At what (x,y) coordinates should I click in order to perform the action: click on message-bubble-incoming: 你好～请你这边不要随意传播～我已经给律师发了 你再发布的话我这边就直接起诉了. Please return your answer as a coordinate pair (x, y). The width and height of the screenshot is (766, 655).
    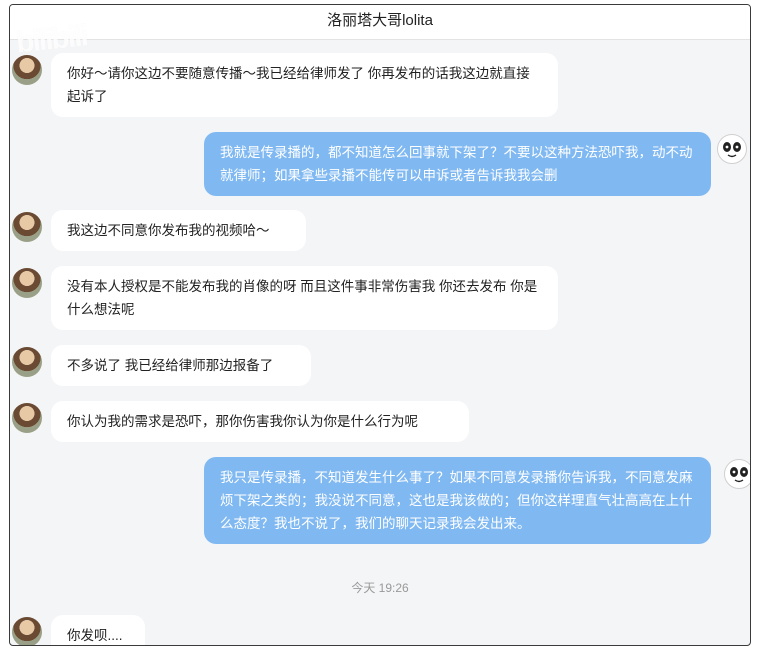
    Looking at the image, I should click on (304, 85).